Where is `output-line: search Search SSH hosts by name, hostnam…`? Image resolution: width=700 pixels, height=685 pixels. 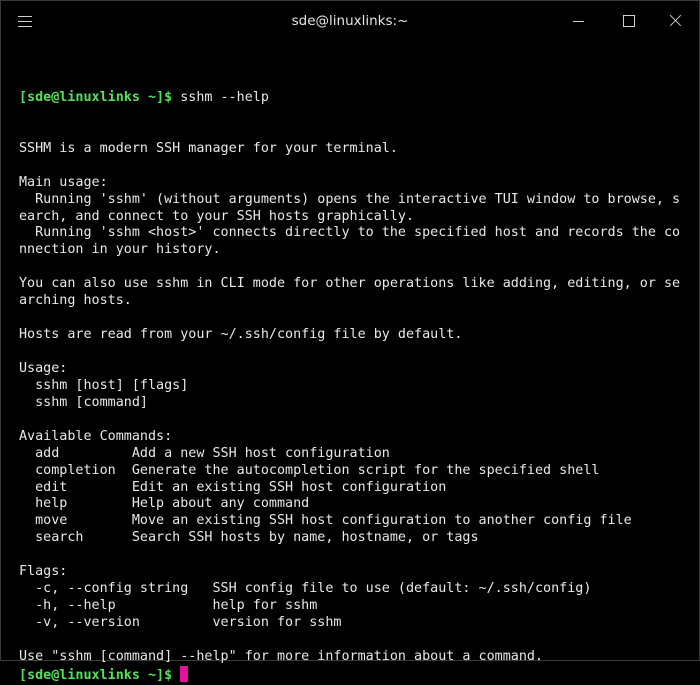 output-line: search Search SSH hosts by name, hostnam… is located at coordinates (249, 538).